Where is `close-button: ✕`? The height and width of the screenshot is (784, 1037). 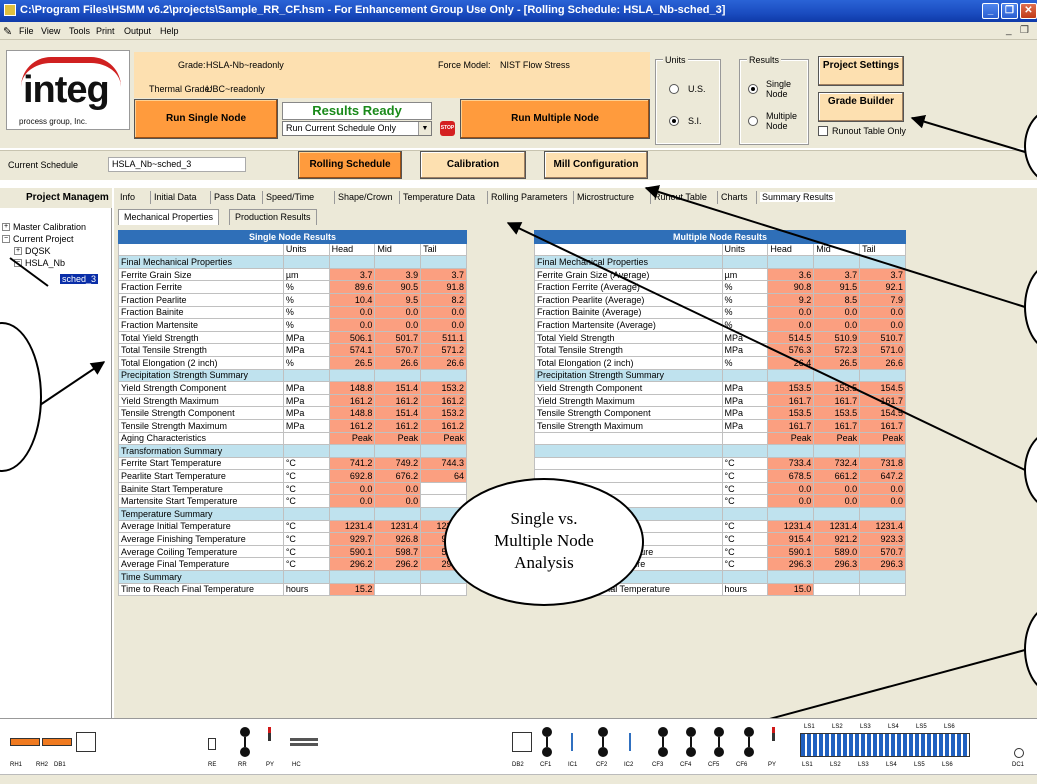
close-button: ✕ is located at coordinates (1028, 11).